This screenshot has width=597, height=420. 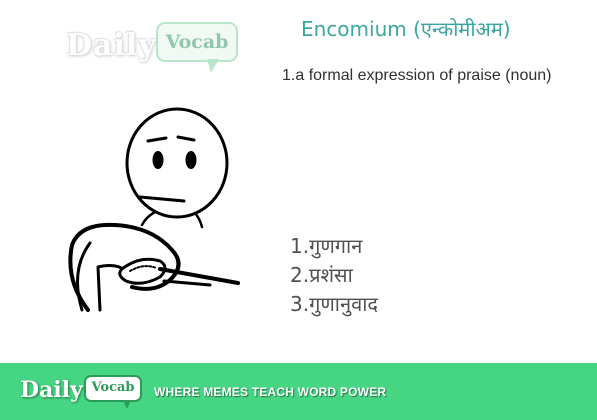 I want to click on footer-banner: Daily Vocab WHERE MEMES TEACH WORD POWER, so click(x=298, y=391).